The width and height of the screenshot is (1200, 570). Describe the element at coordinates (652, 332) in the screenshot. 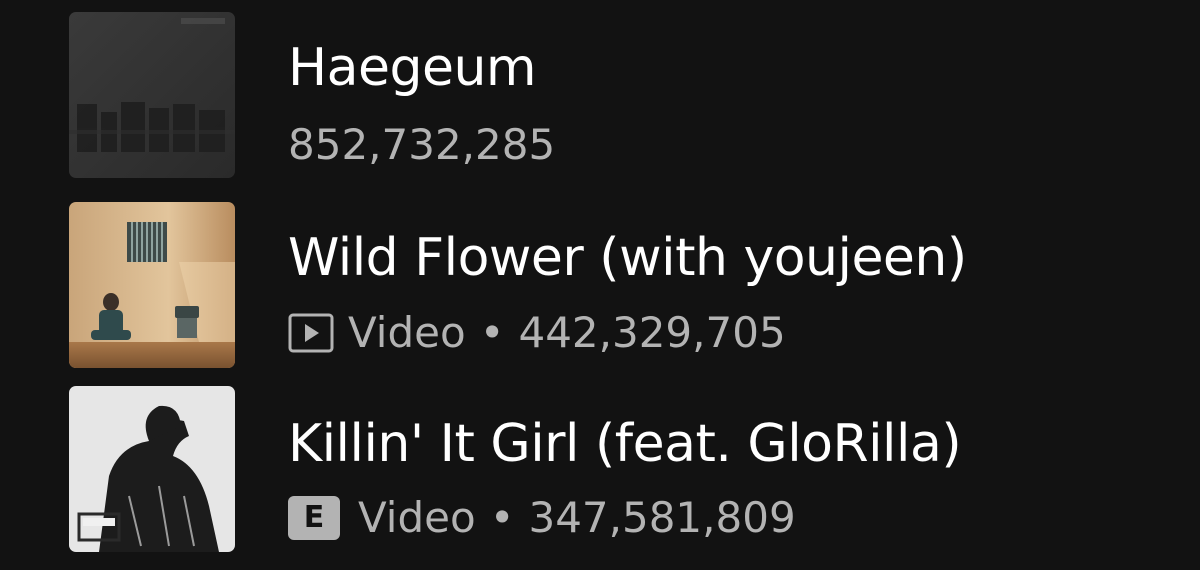

I see `play-count: 442,329,705` at that location.